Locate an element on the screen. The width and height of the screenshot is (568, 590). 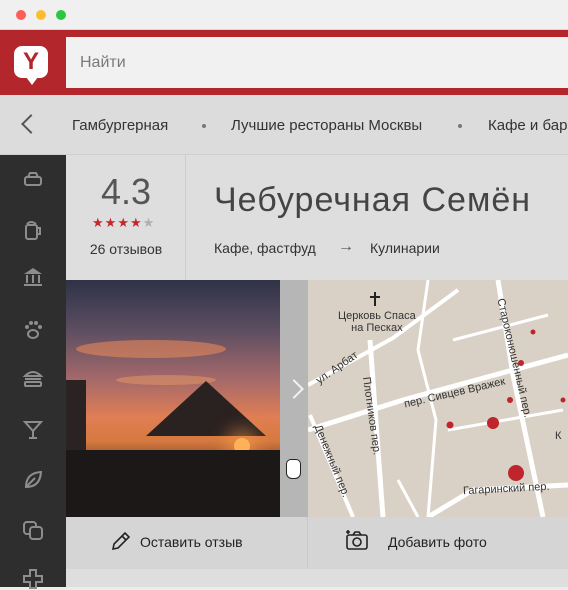
breadcrumb-item-best-restaurants: Лучшие рестораны Москвы is located at coordinates (326, 125).